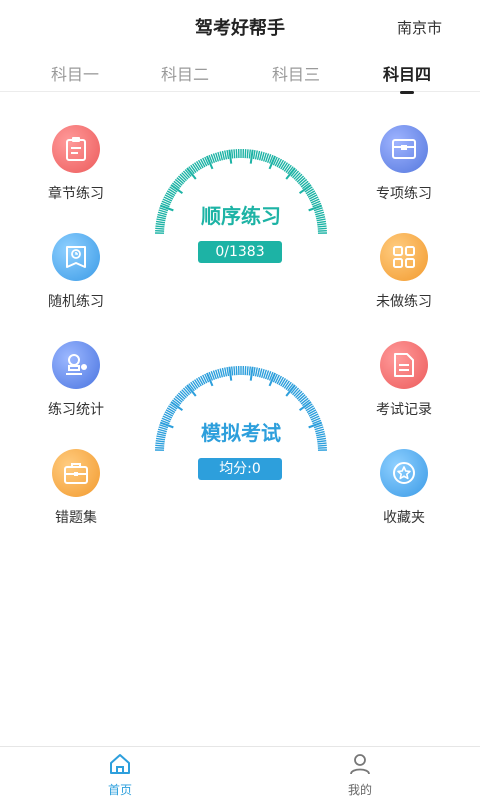 The width and height of the screenshot is (480, 800). Describe the element at coordinates (404, 149) in the screenshot. I see `box-icon` at that location.